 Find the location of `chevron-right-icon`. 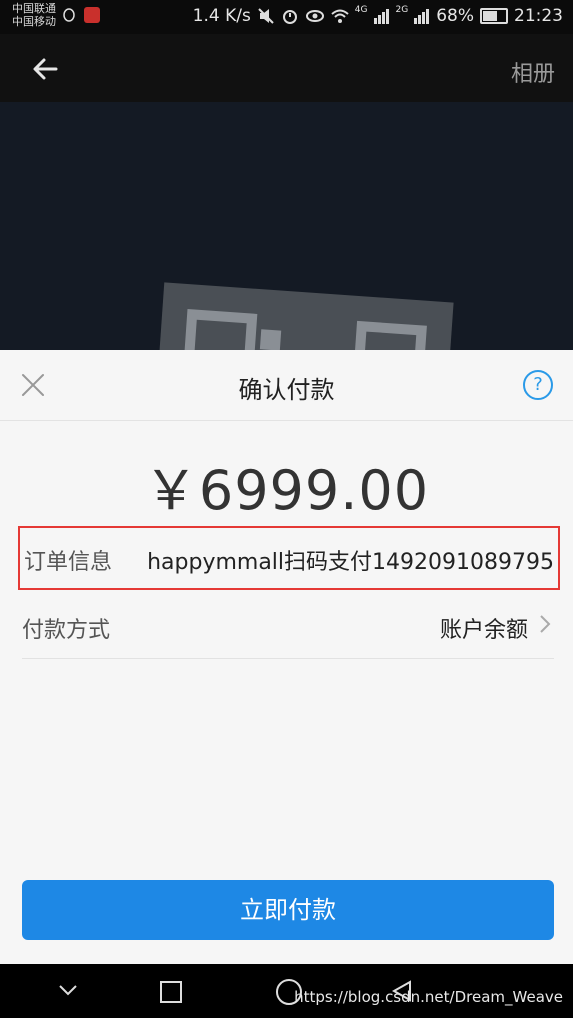

chevron-right-icon is located at coordinates (545, 624).